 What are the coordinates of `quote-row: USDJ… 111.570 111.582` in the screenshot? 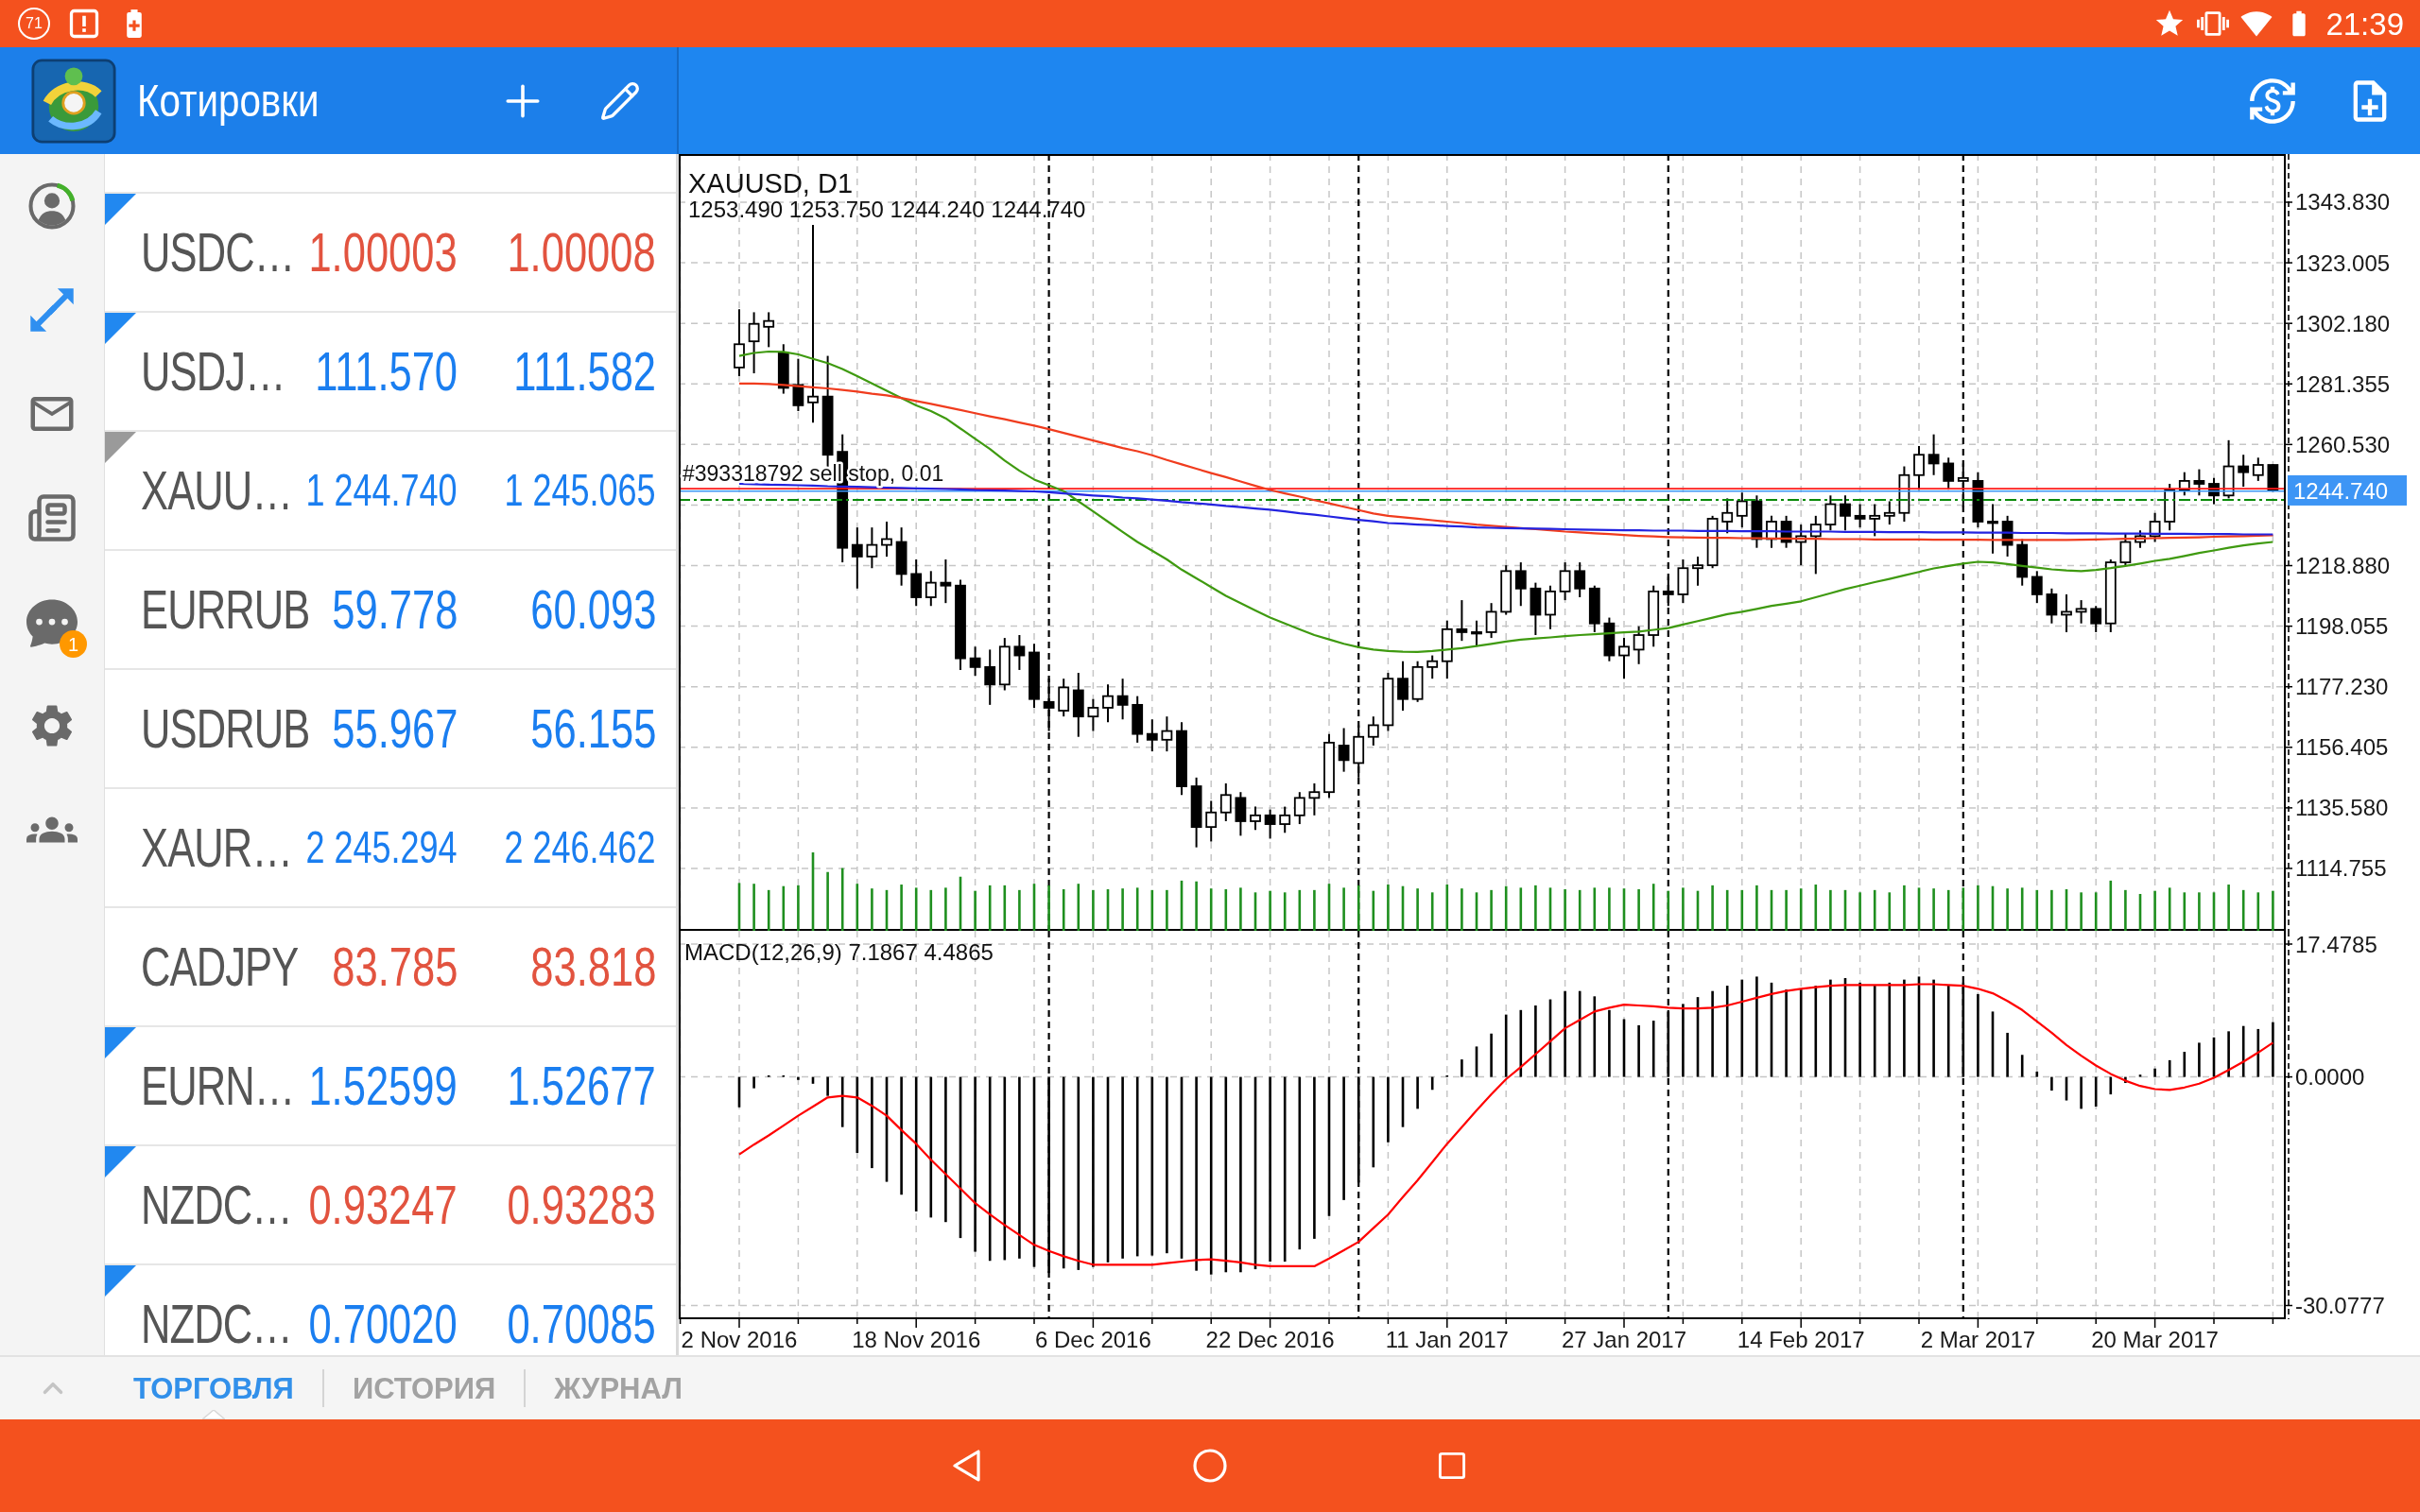 It's located at (391, 372).